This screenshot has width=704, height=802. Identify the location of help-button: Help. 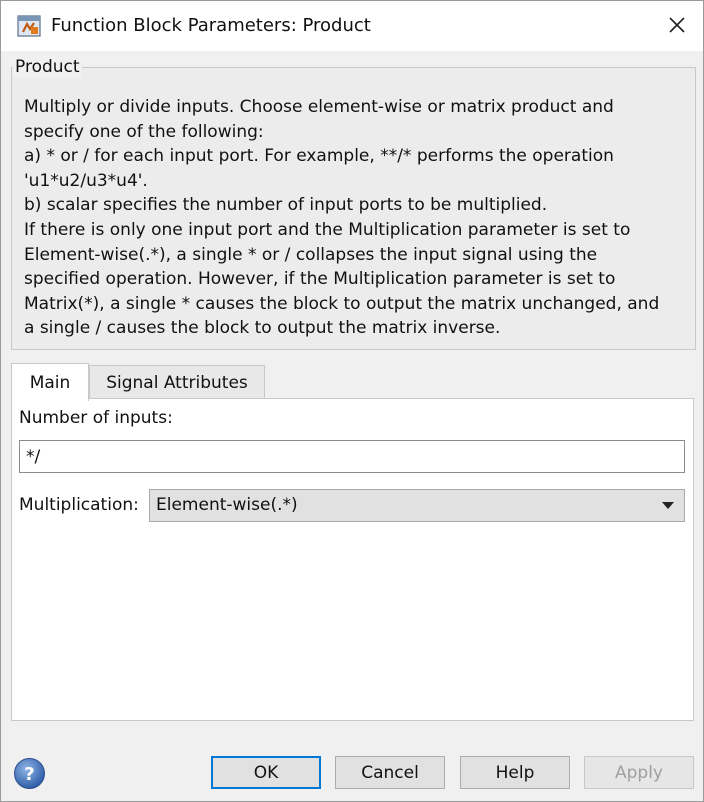
(515, 772).